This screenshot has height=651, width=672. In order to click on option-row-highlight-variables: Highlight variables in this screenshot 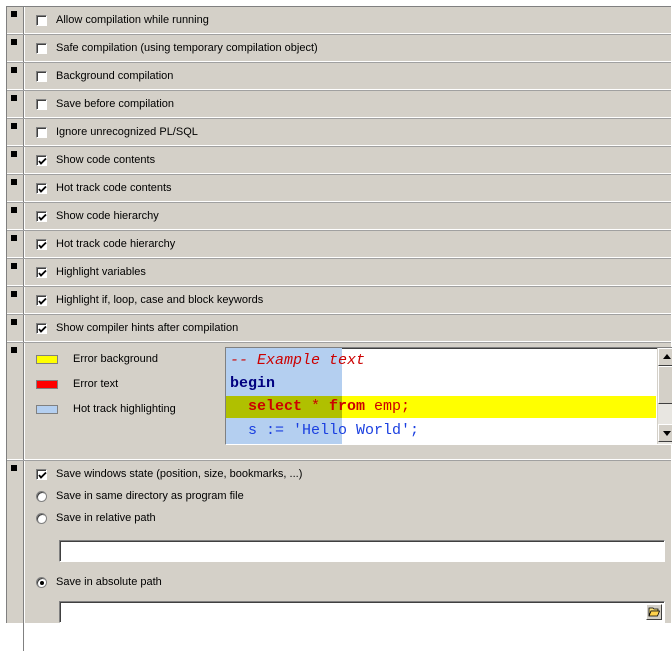, I will do `click(339, 273)`.